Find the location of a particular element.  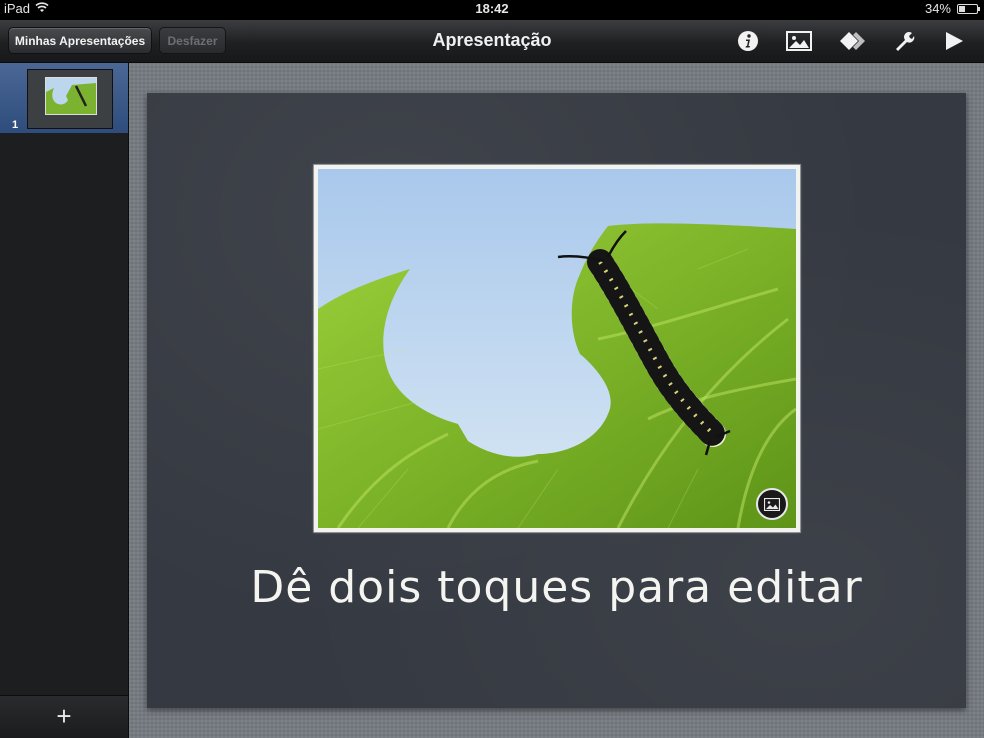

replace-photo-button is located at coordinates (772, 504).